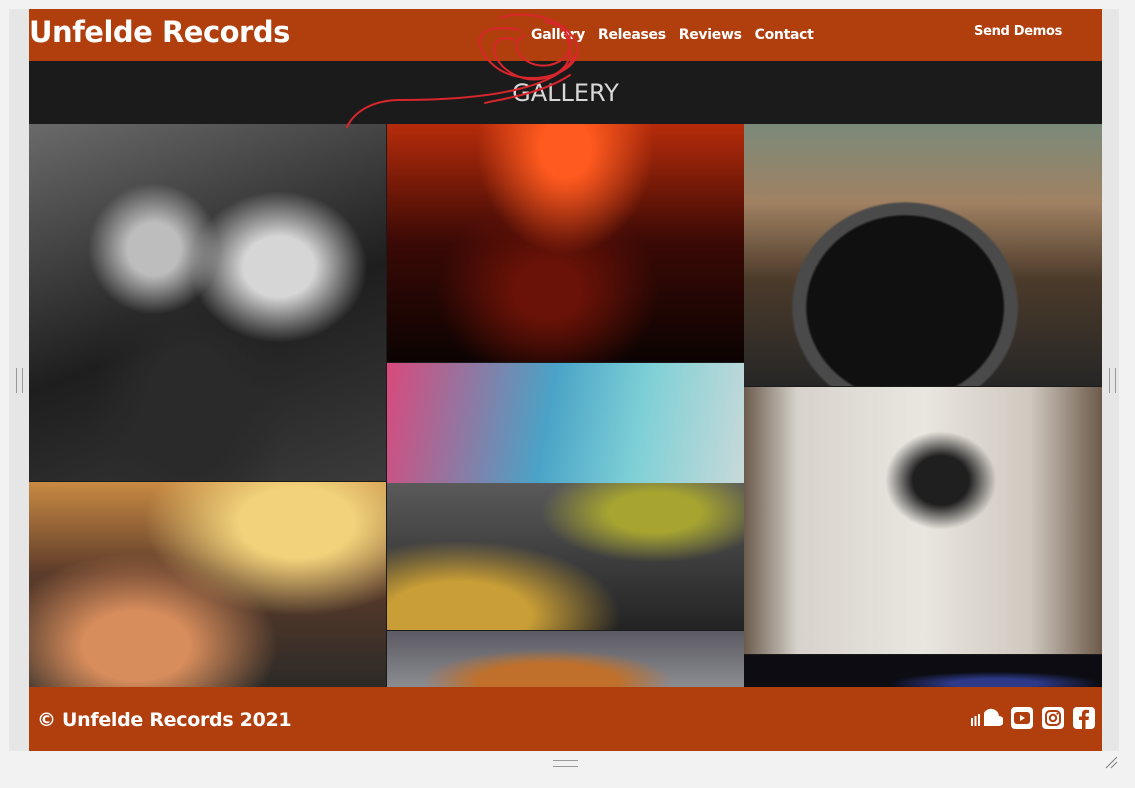  I want to click on nav-contact: Contact, so click(784, 35).